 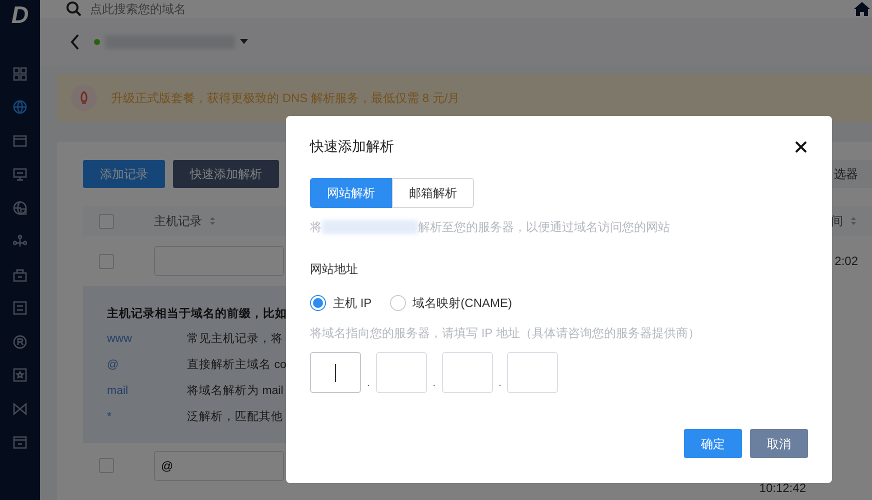 I want to click on table-cell-text: 2:02, so click(x=846, y=261).